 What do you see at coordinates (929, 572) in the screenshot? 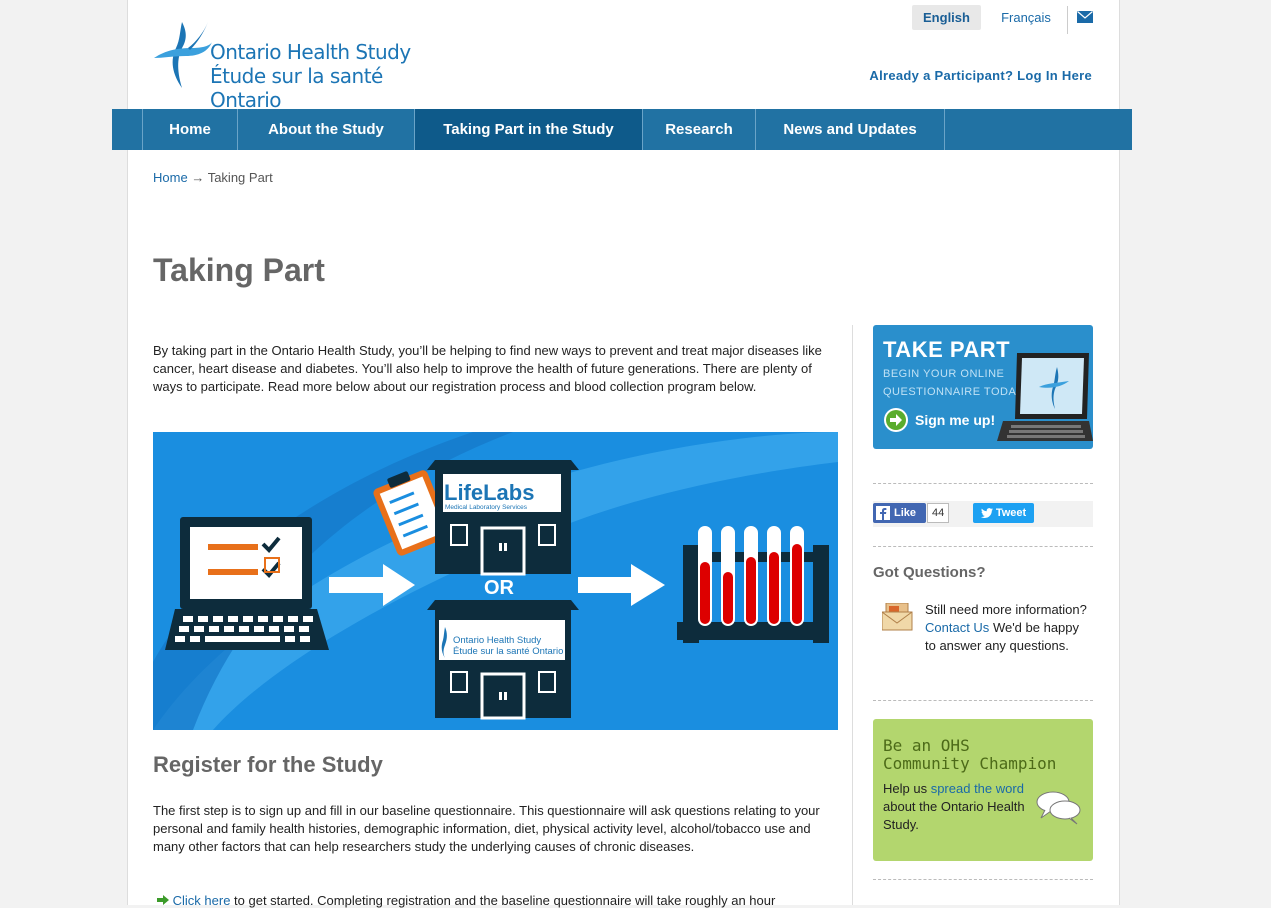
I see `got-questions-title: Got Questions?` at bounding box center [929, 572].